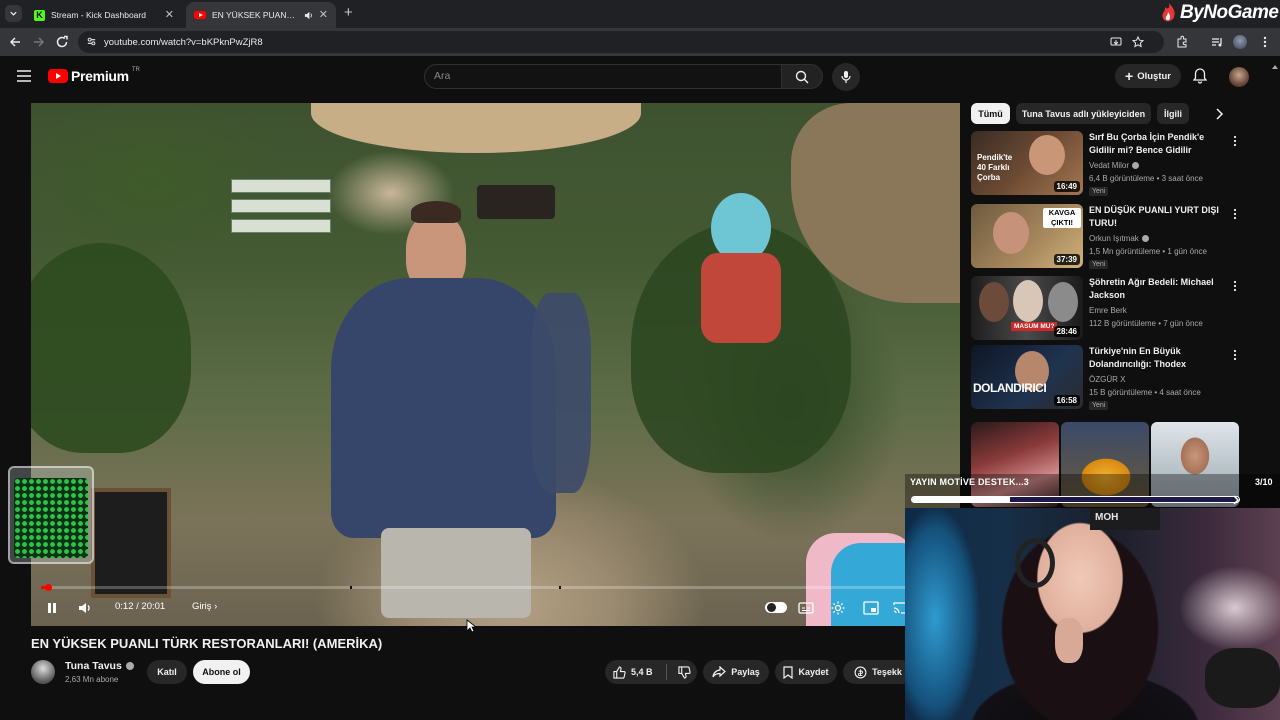  What do you see at coordinates (167, 672) in the screenshot?
I see `join-button: Katıl` at bounding box center [167, 672].